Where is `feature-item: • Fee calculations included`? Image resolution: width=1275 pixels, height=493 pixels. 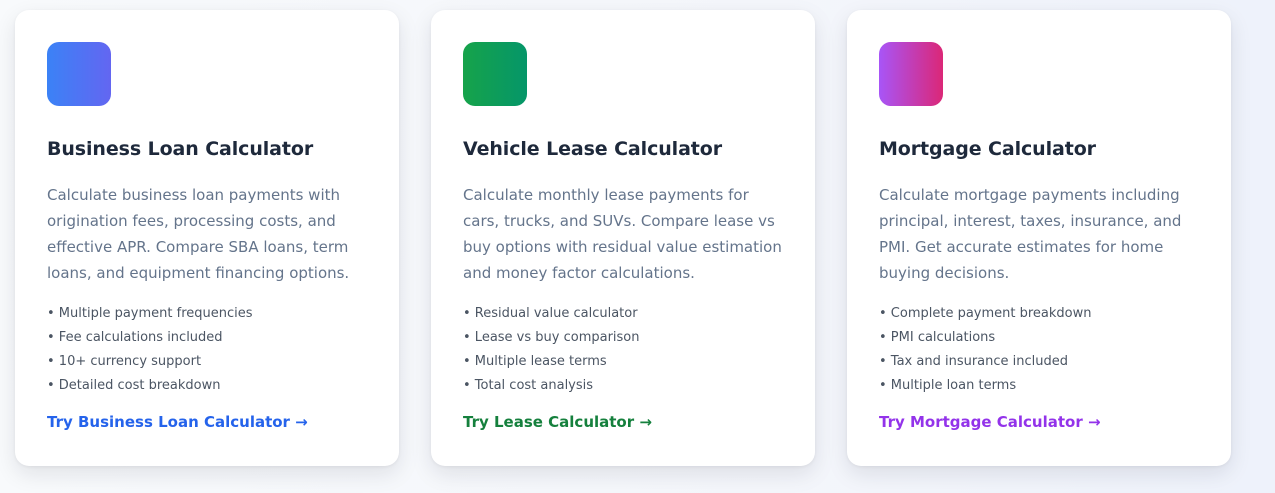
feature-item: • Fee calculations included is located at coordinates (135, 337).